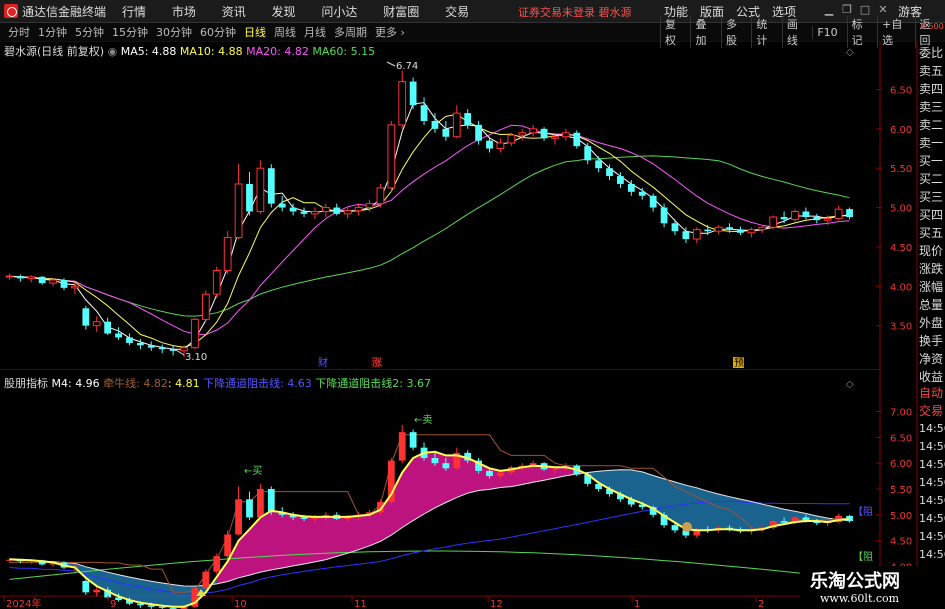 This screenshot has height=609, width=945. What do you see at coordinates (931, 359) in the screenshot?
I see `side-label: 净资` at bounding box center [931, 359].